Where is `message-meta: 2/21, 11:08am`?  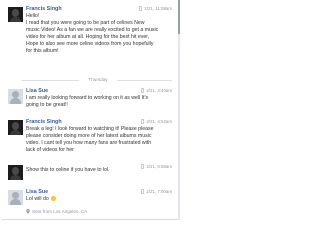
message-meta: 2/21, 11:08am is located at coordinates (155, 8).